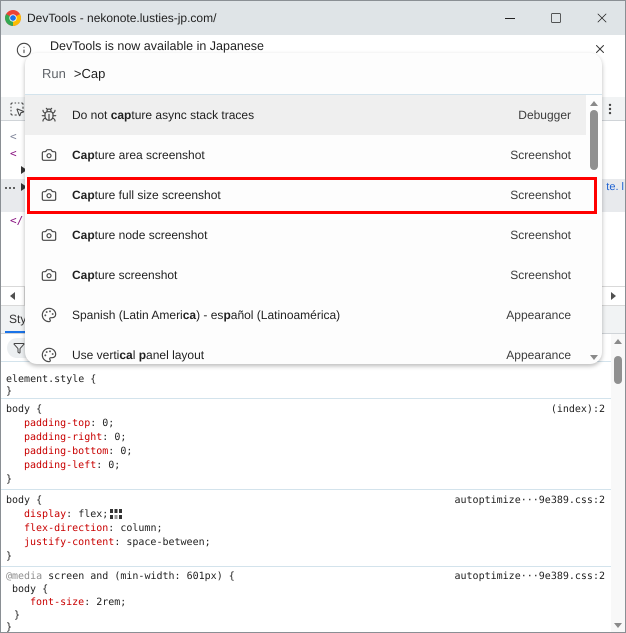 The width and height of the screenshot is (626, 633). I want to click on close-icon, so click(600, 49).